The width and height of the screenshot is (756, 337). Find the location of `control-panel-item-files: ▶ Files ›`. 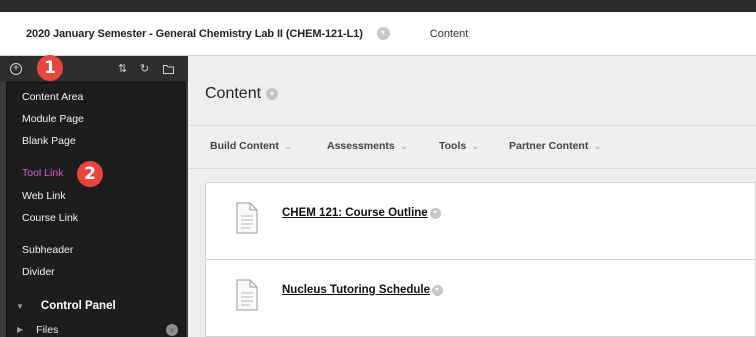

control-panel-item-files: ▶ Files › is located at coordinates (94, 329).